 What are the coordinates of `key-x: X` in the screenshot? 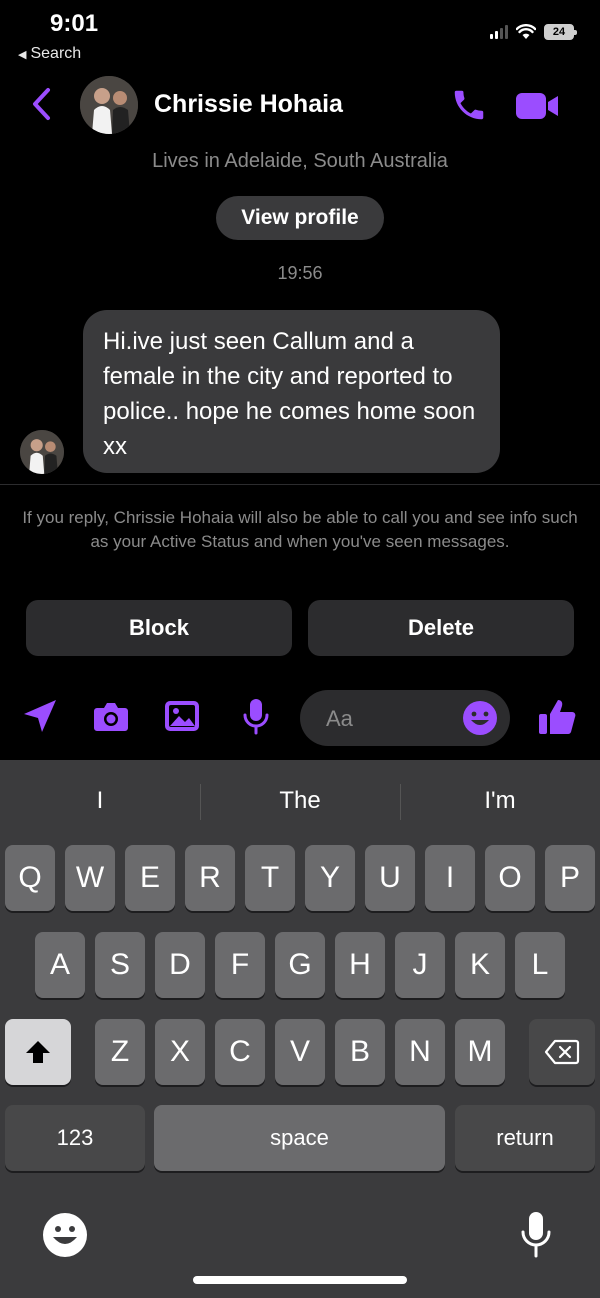 It's located at (180, 1052).